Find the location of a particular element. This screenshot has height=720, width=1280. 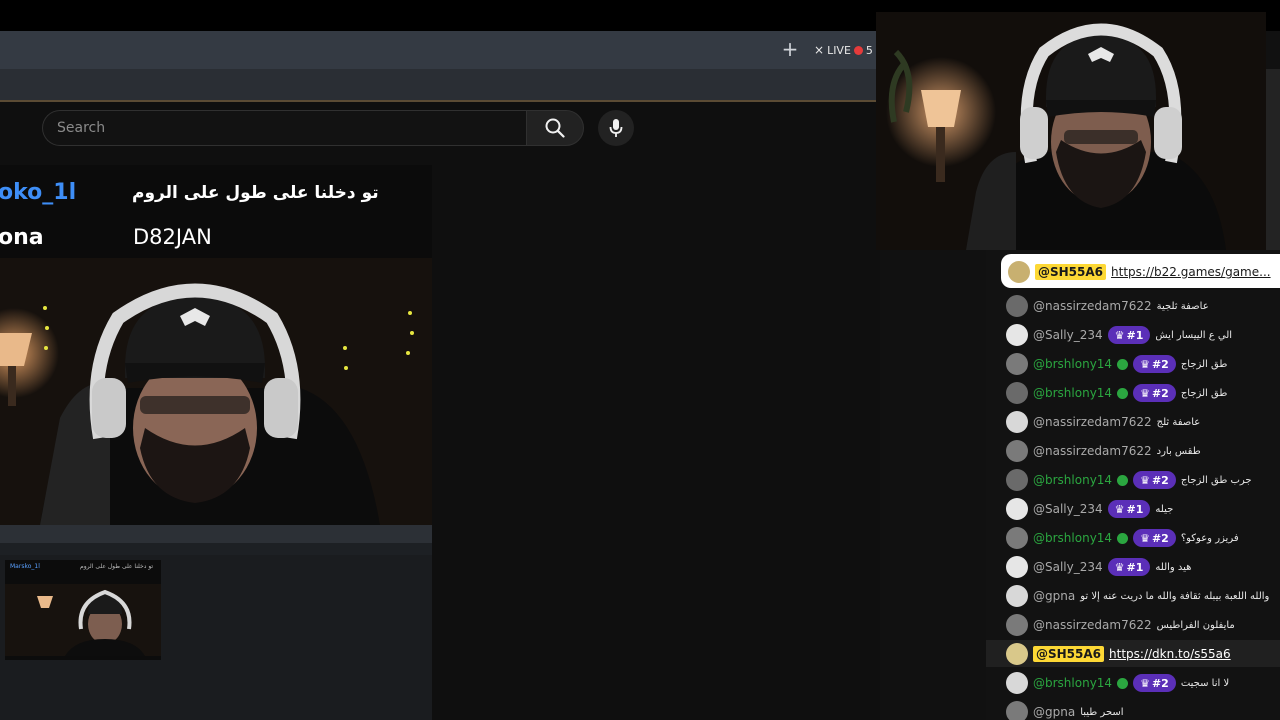

live-tab-label: LIVE is located at coordinates (839, 50).